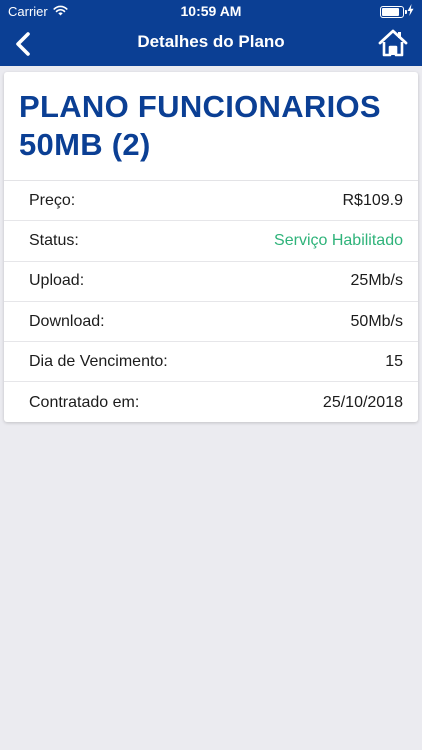 Image resolution: width=422 pixels, height=750 pixels. Describe the element at coordinates (338, 240) in the screenshot. I see `status-value: Serviço Habilitado` at that location.